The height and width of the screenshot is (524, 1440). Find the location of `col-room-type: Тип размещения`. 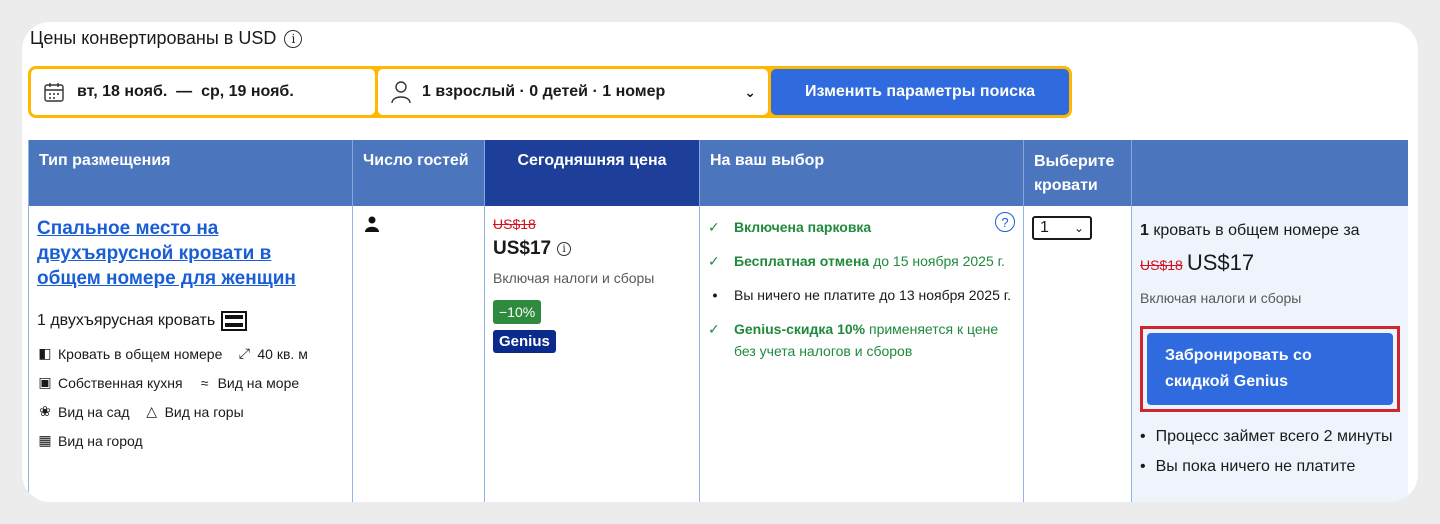

col-room-type: Тип размещения is located at coordinates (190, 173).